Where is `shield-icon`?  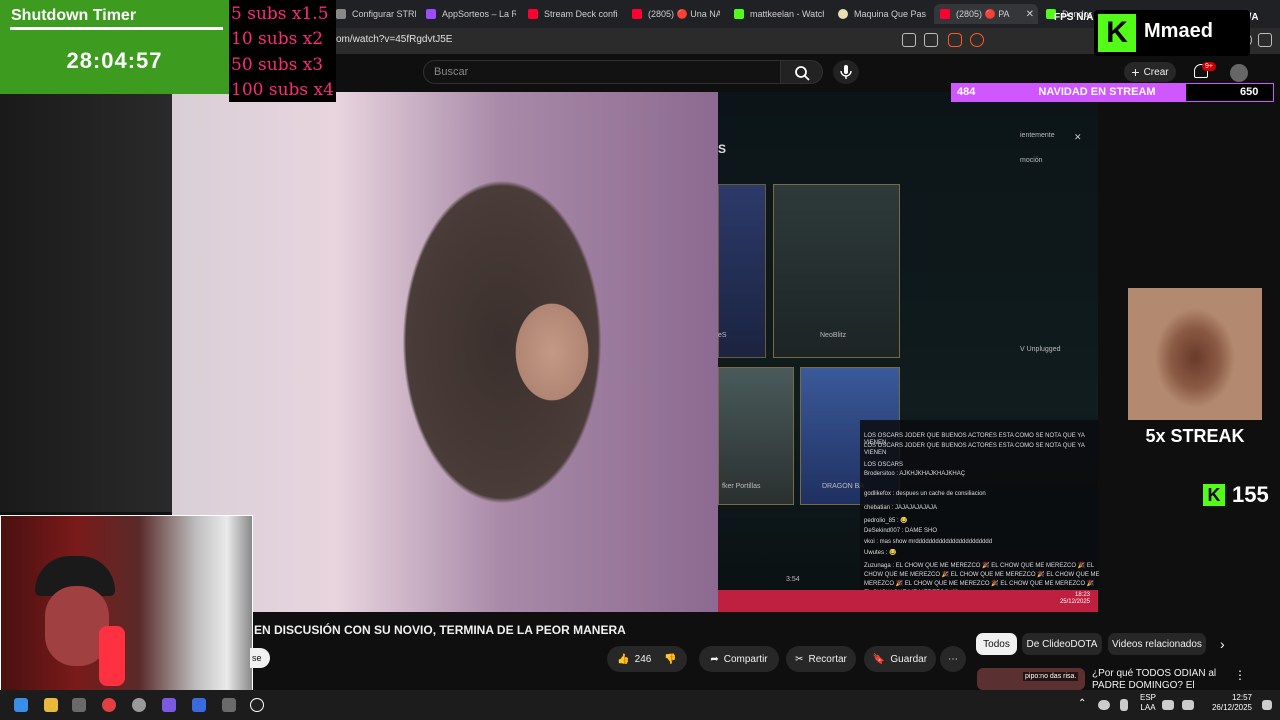 shield-icon is located at coordinates (1265, 40).